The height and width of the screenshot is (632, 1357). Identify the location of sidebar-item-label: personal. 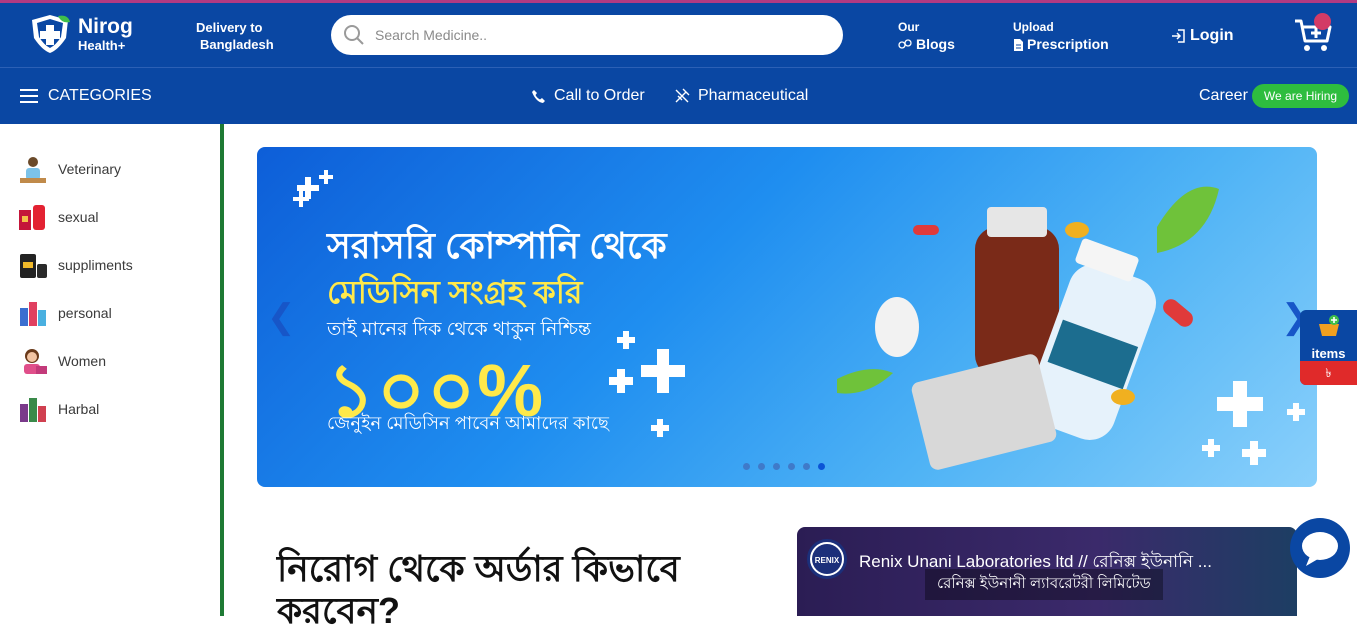
(85, 313).